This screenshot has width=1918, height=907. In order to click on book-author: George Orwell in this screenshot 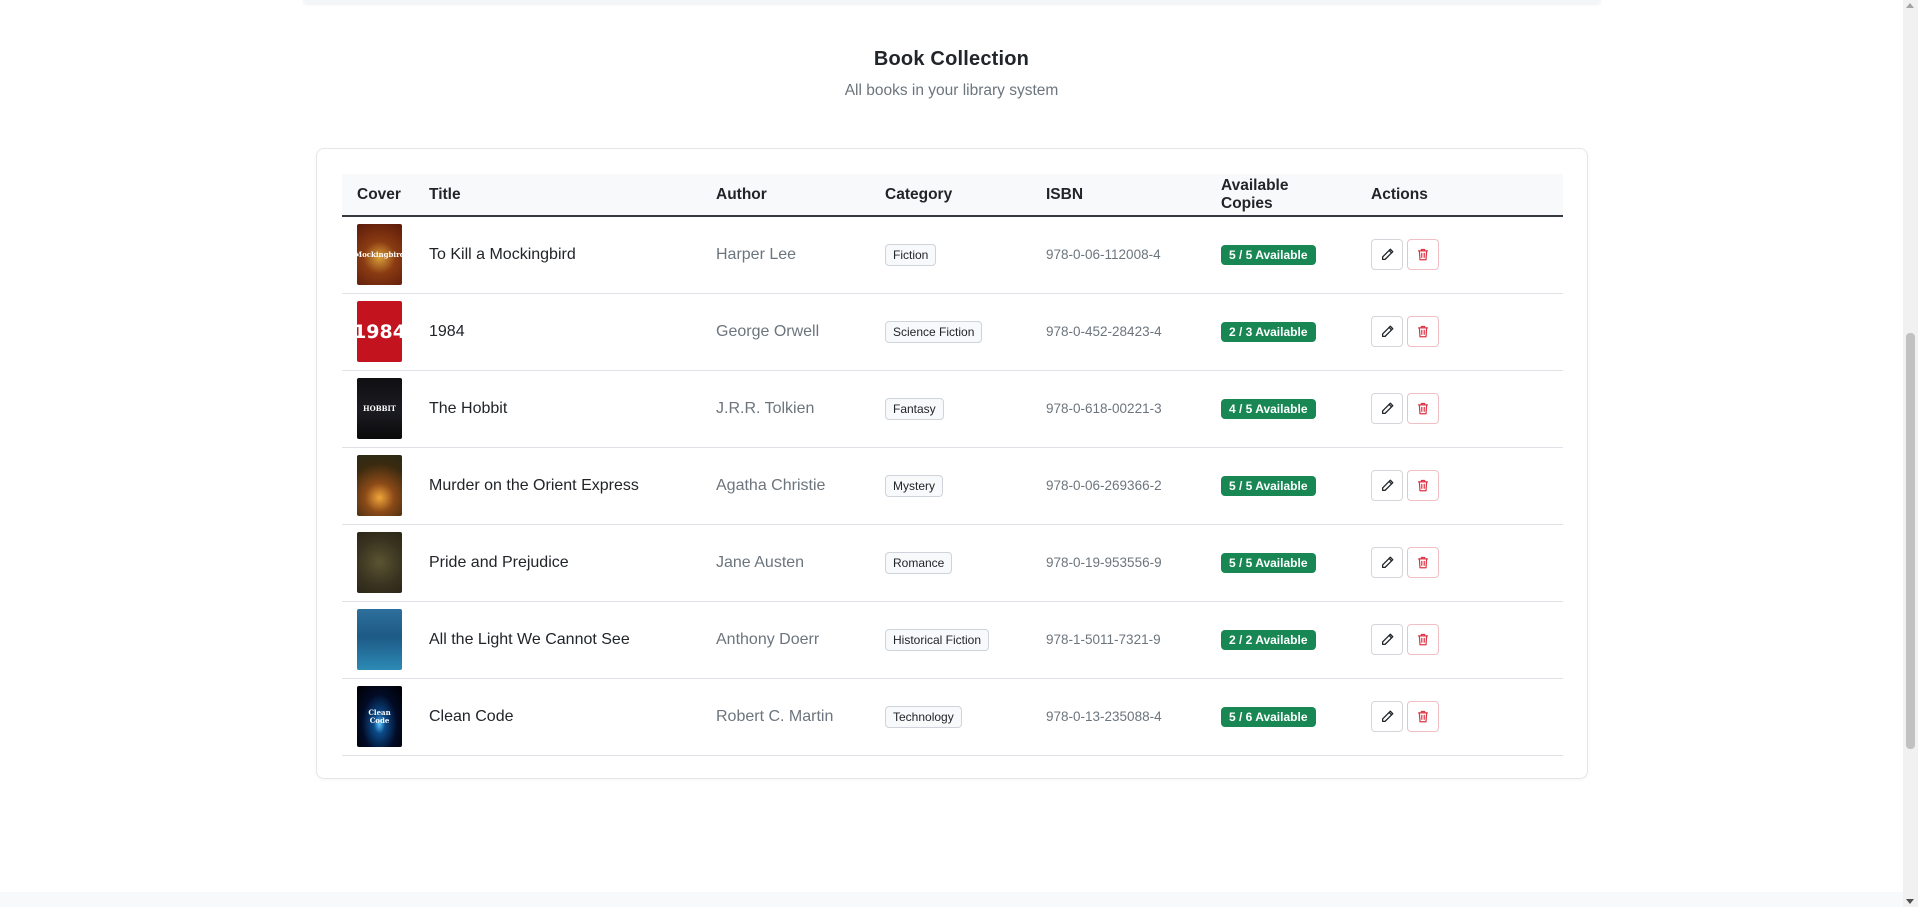, I will do `click(785, 332)`.